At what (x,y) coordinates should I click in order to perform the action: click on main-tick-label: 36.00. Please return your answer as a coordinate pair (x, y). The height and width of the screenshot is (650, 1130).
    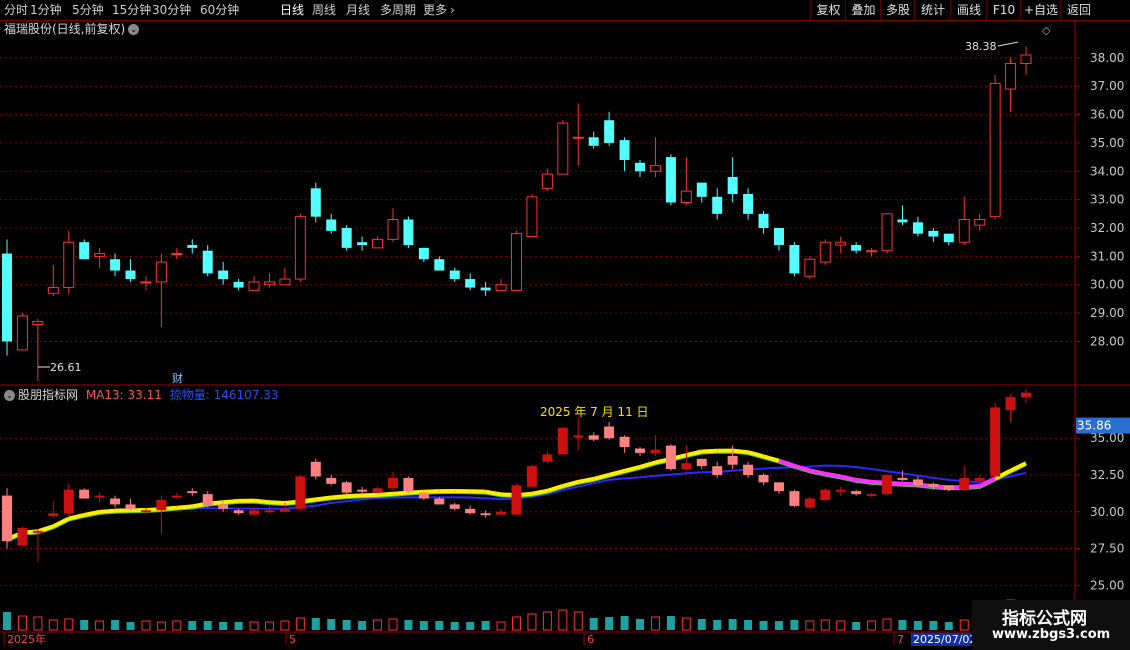
    Looking at the image, I should click on (1107, 115).